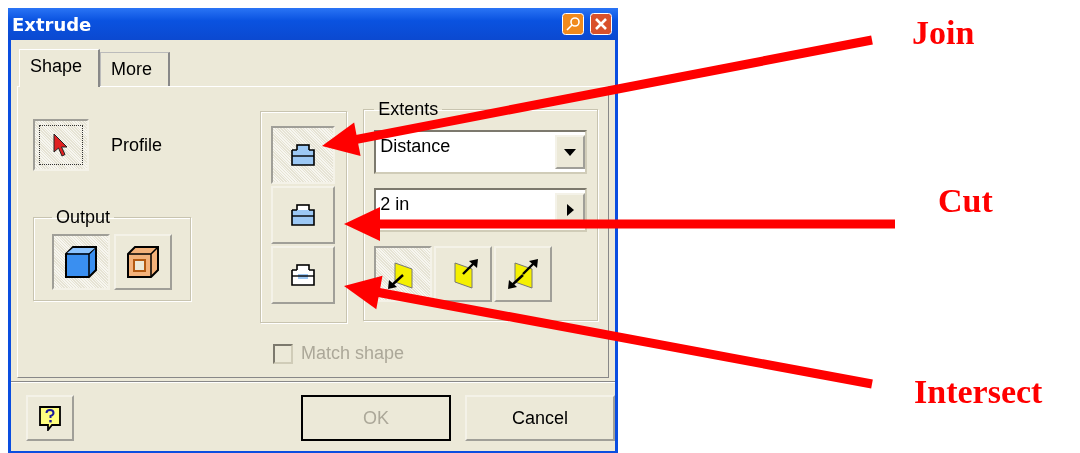  Describe the element at coordinates (540, 418) in the screenshot. I see `cancel-button: Cancel` at that location.